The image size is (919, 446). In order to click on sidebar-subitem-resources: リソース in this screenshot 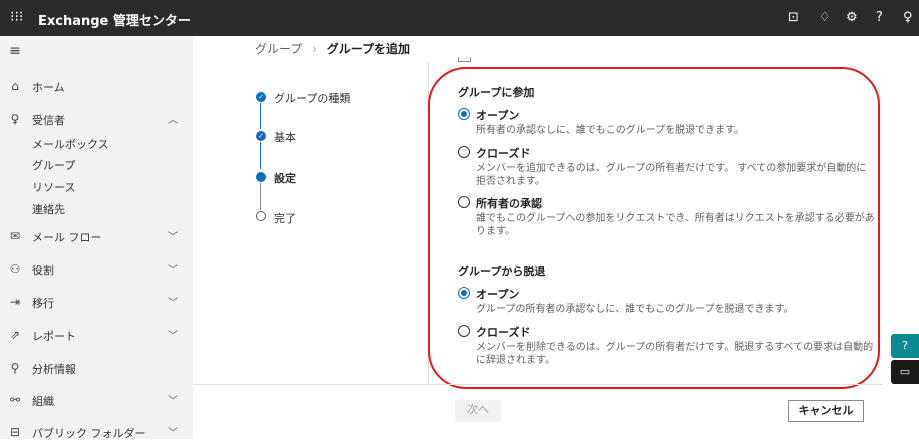, I will do `click(53, 187)`.